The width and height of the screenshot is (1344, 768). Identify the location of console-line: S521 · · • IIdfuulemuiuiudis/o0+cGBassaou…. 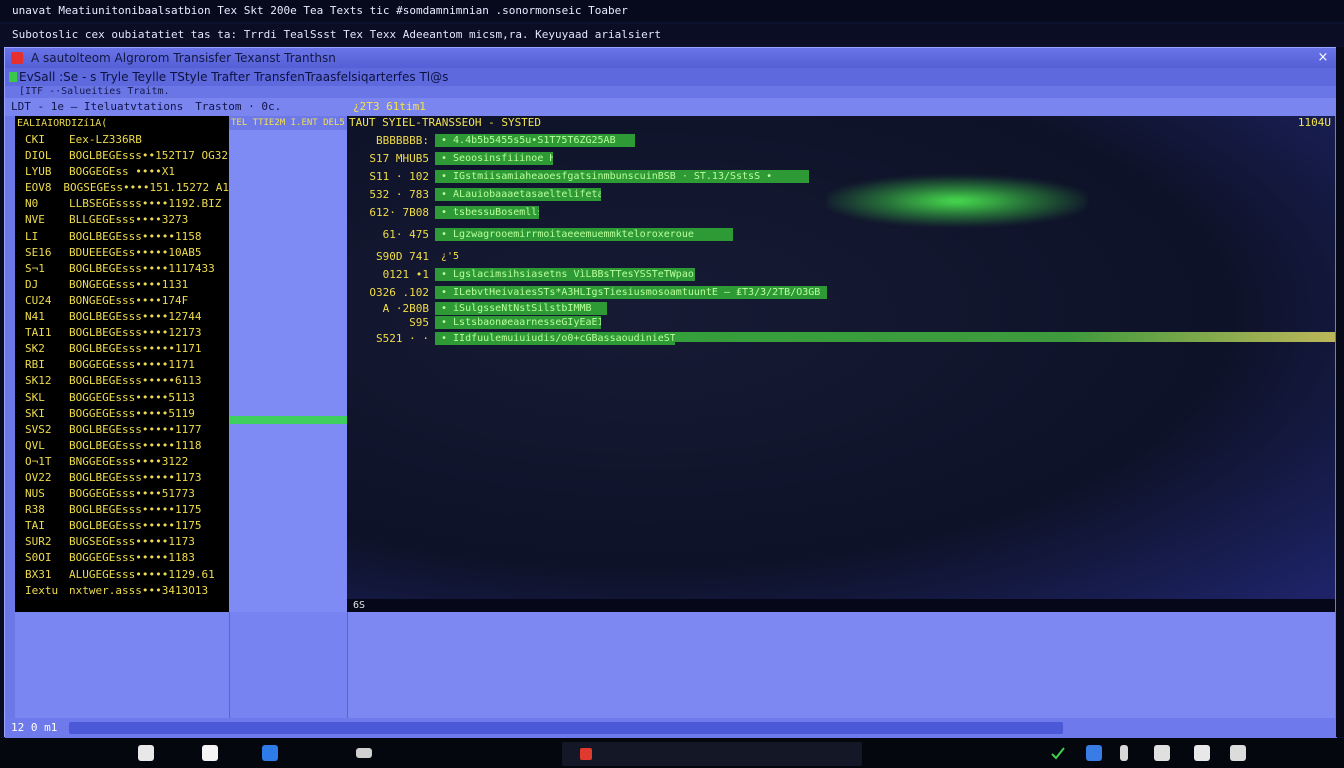
(511, 339).